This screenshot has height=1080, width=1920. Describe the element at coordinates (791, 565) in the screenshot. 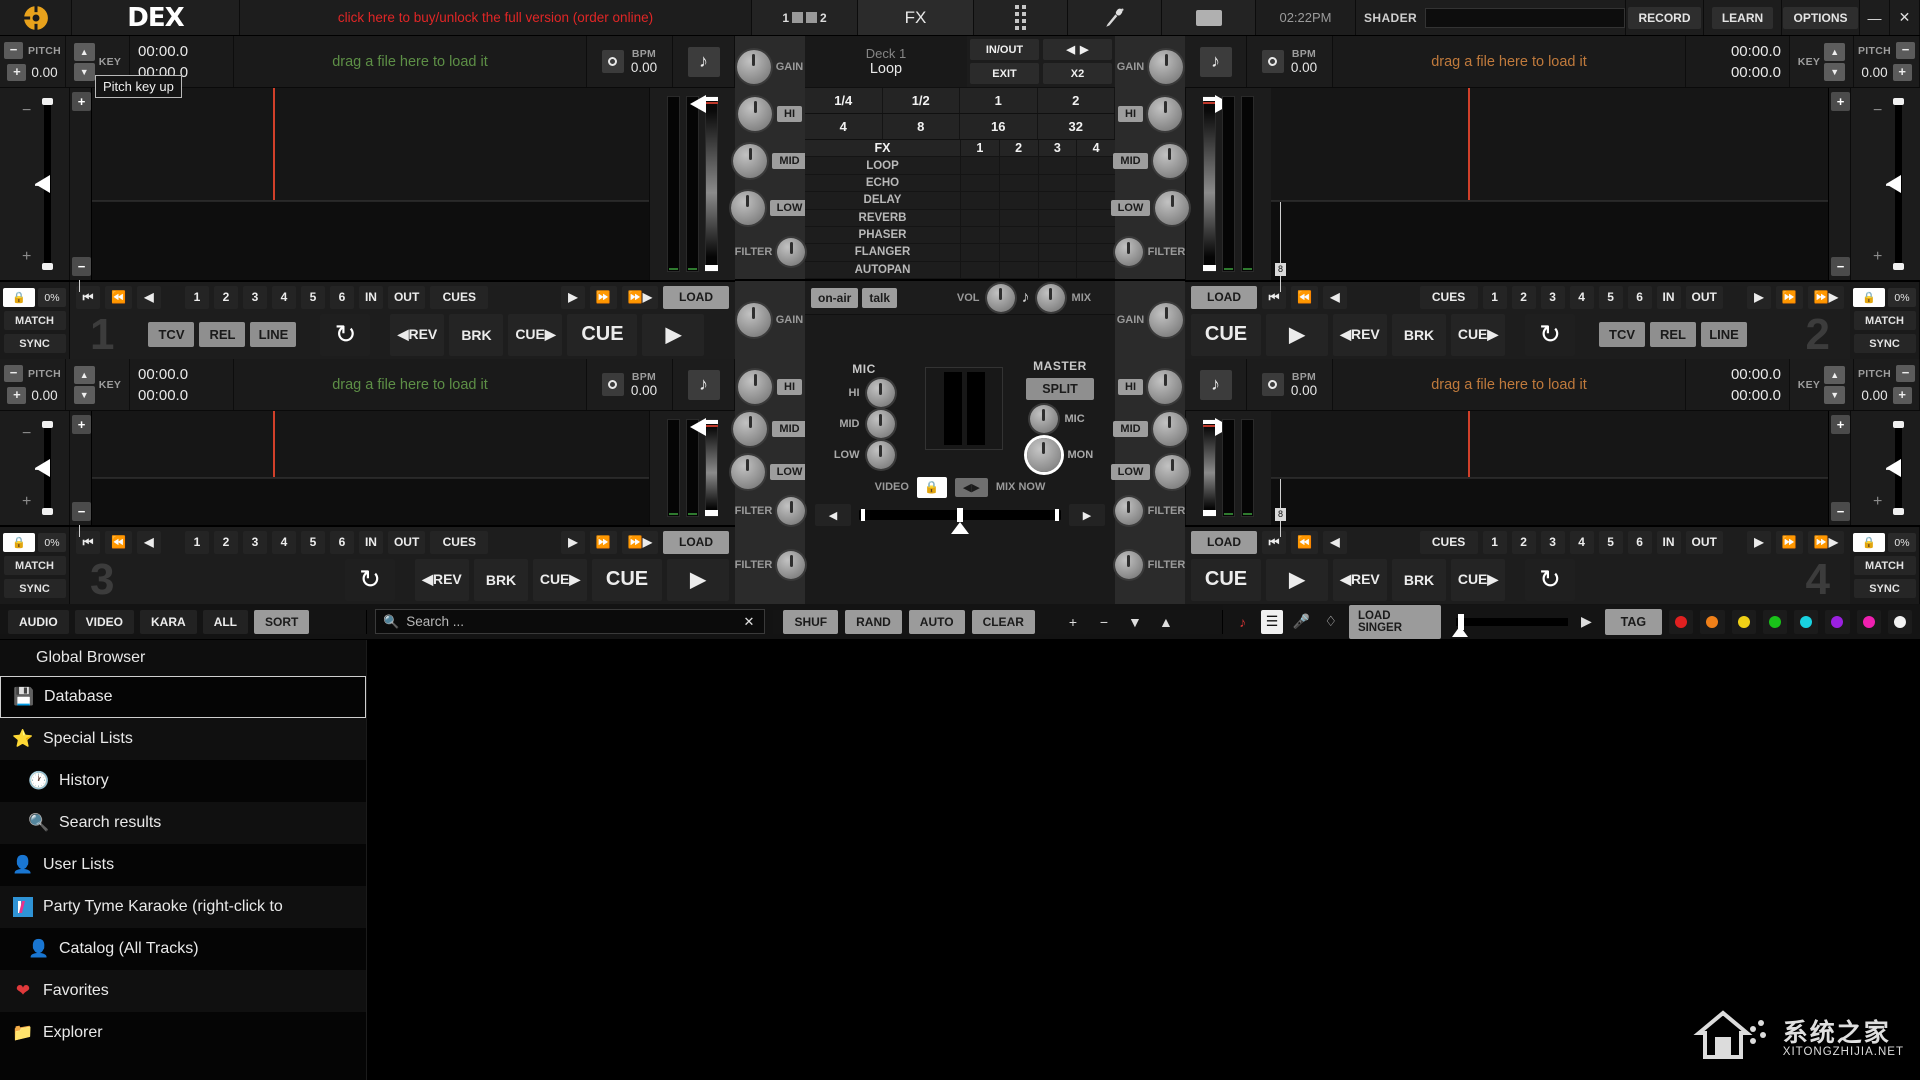

I see `filter-knob` at that location.